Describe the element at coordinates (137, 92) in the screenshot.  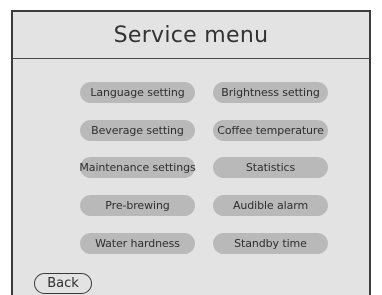
I see `language-setting-button: Language setting` at that location.